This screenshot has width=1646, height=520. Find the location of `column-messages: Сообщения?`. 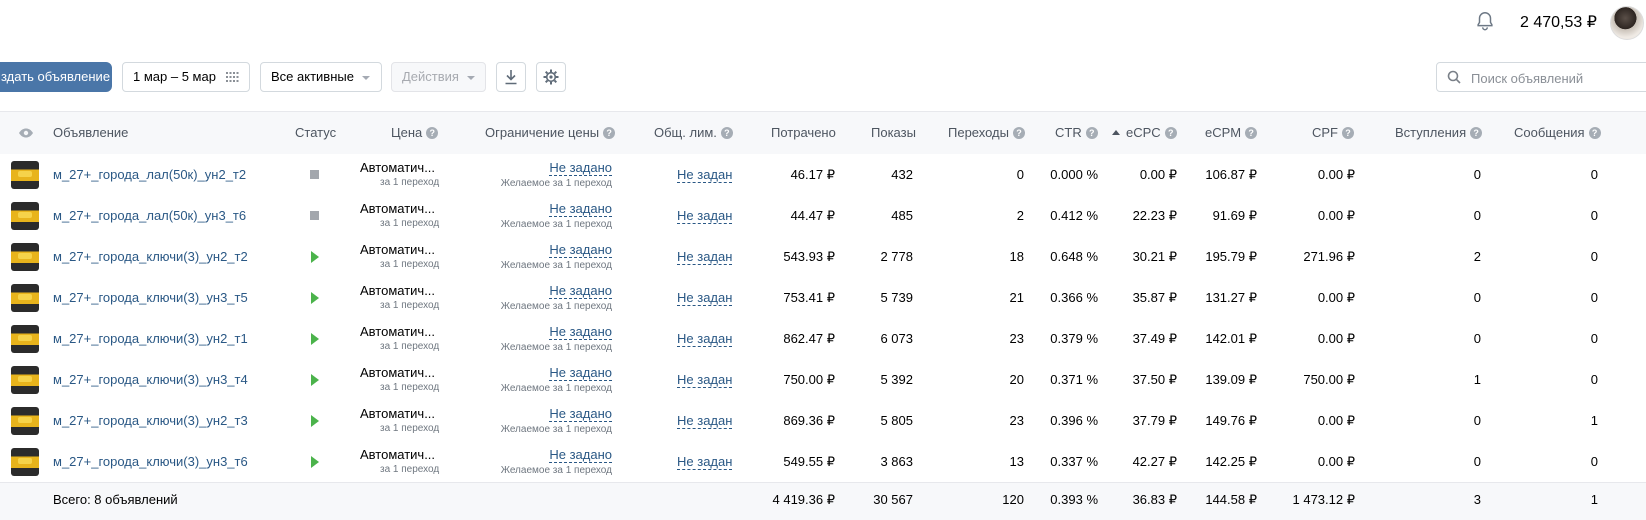

column-messages: Сообщения? is located at coordinates (1557, 132).